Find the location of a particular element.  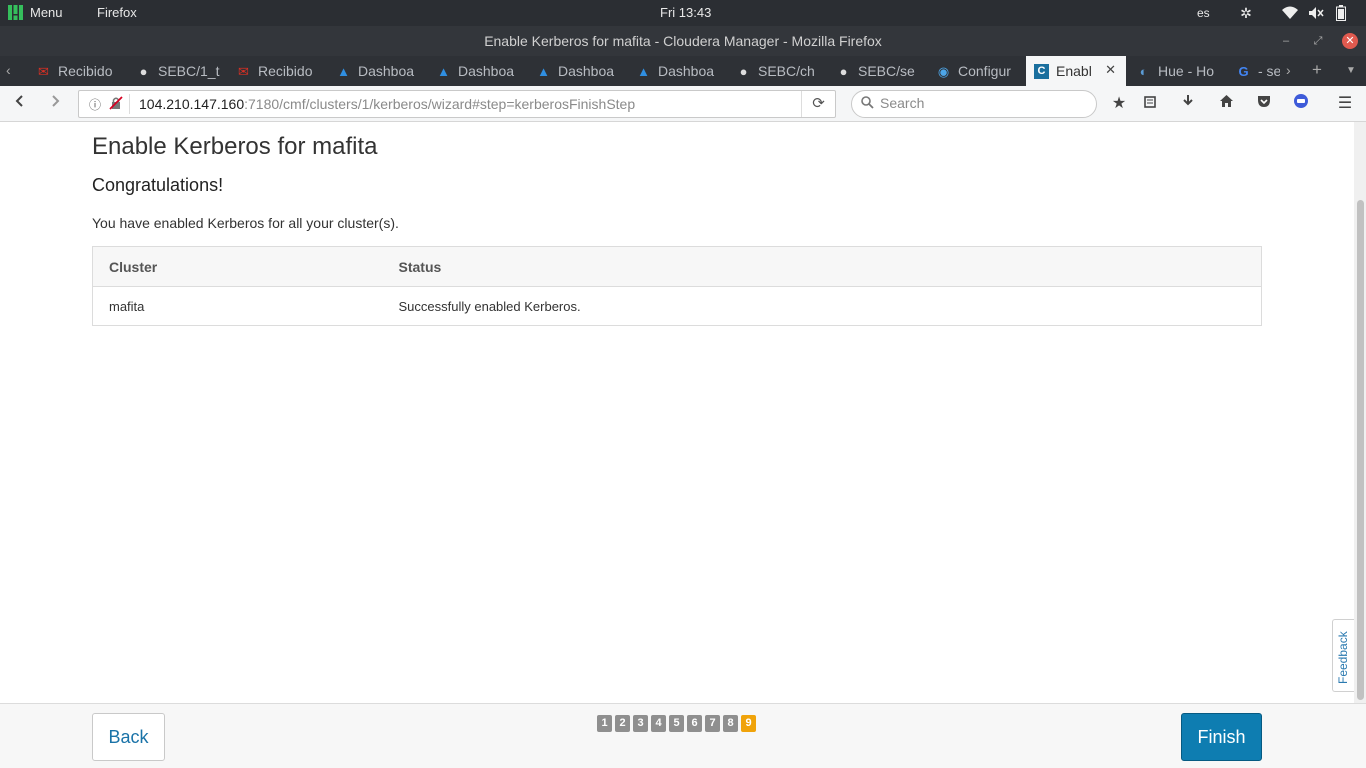

step-4: 4 is located at coordinates (658, 723).